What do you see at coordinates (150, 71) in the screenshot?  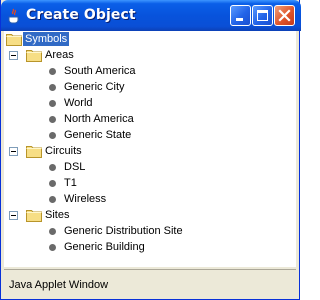 I see `tree-leaf: South America` at bounding box center [150, 71].